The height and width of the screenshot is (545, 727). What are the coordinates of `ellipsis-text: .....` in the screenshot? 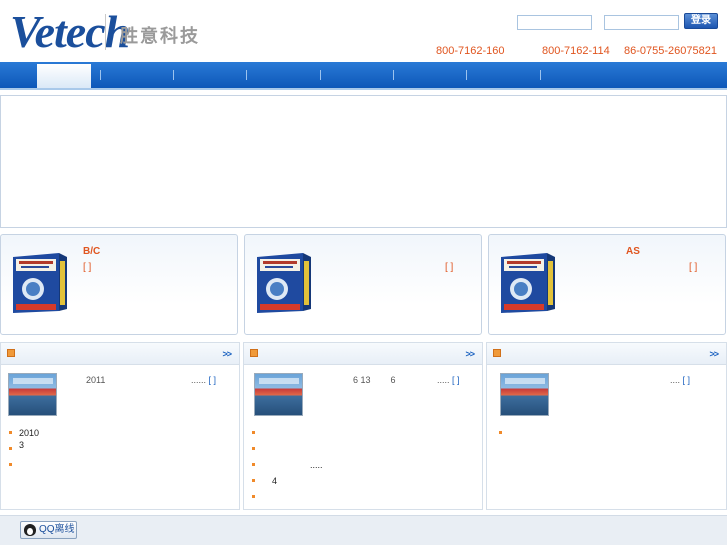 It's located at (443, 380).